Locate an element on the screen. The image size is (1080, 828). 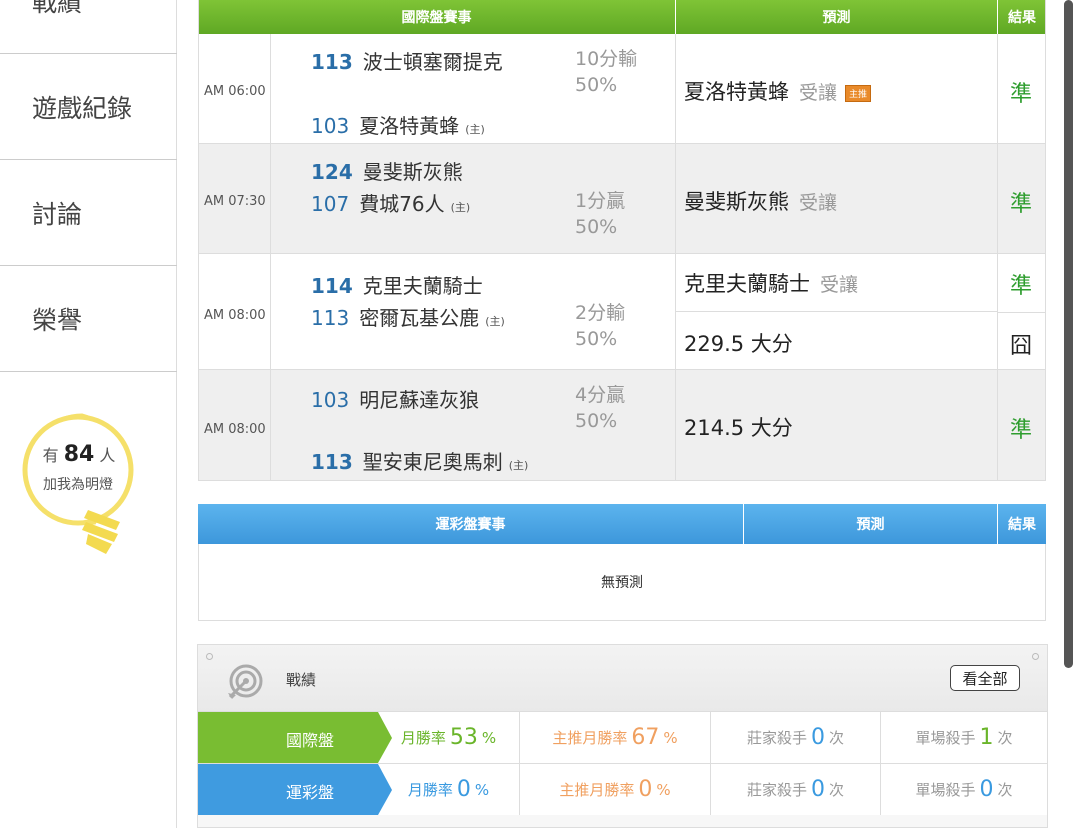
stats-header: 戰績 看全部 is located at coordinates (622, 678).